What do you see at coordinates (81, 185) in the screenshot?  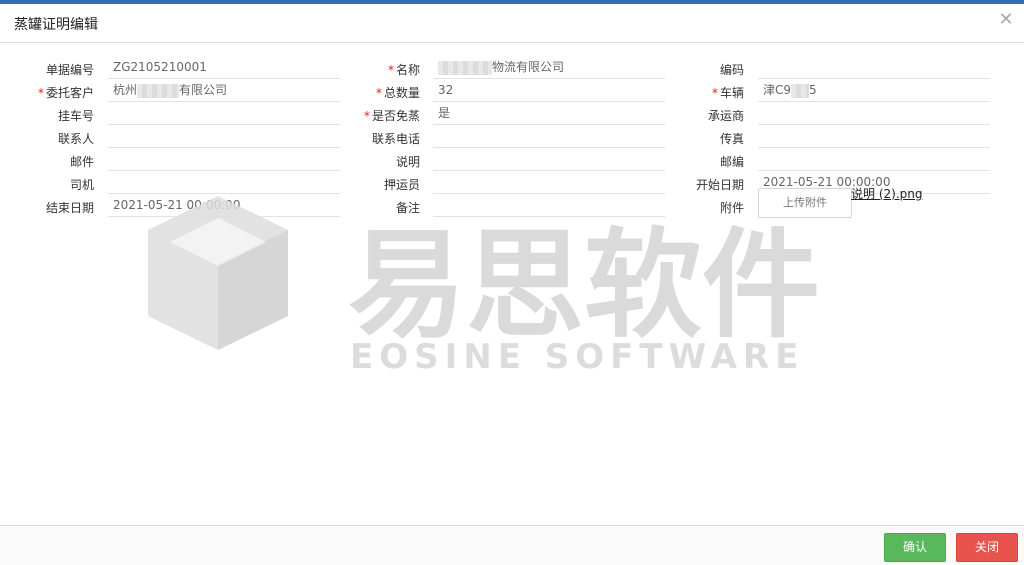 I see `field-label: 司机` at bounding box center [81, 185].